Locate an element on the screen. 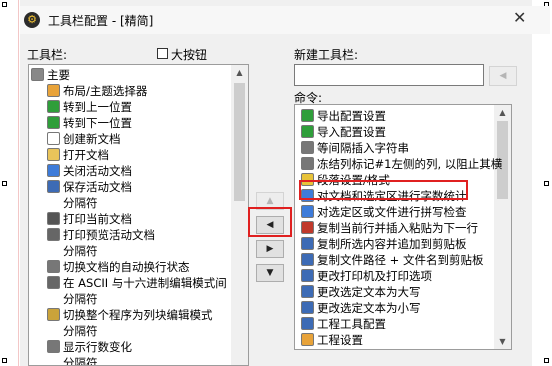 The height and width of the screenshot is (366, 552). list-item-label: 转到上一位置 is located at coordinates (97, 107).